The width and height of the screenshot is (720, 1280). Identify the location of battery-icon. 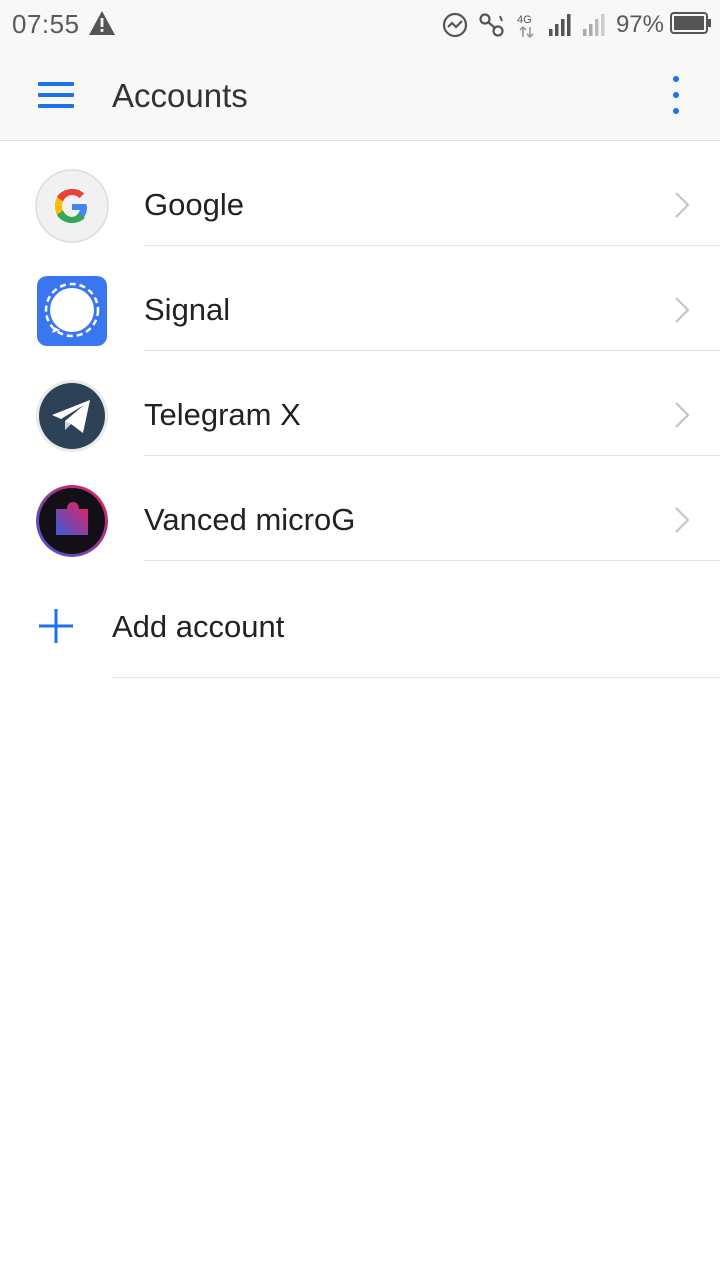
(691, 25).